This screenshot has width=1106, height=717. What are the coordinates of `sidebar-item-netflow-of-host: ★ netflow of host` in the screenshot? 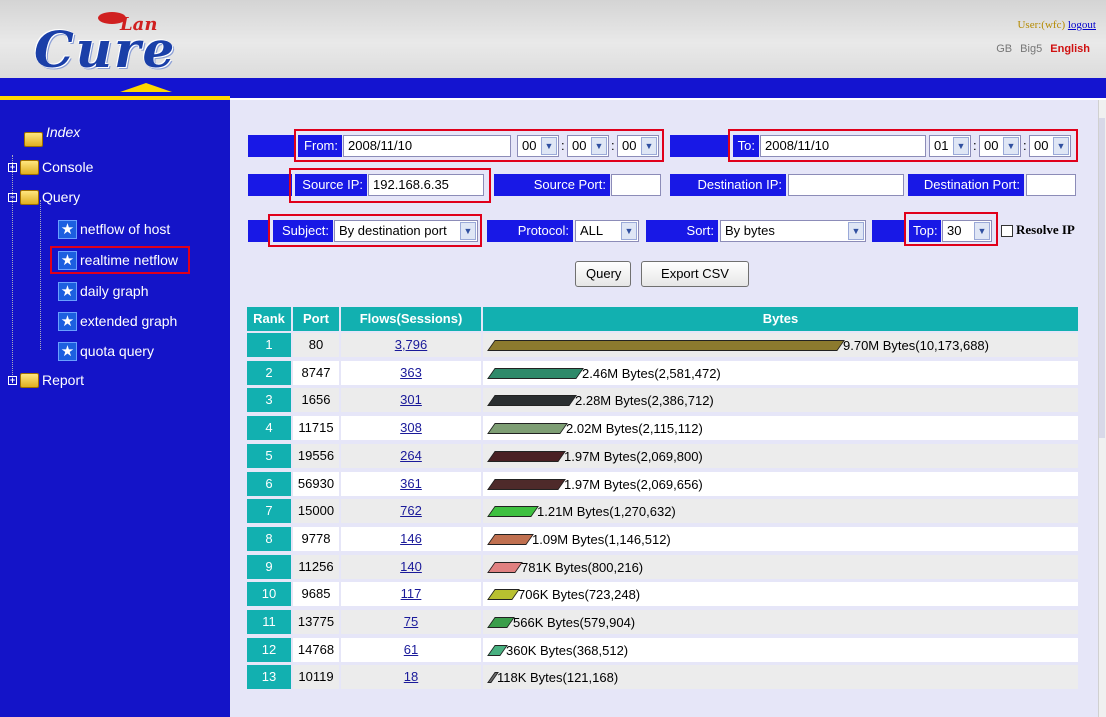 It's located at (114, 229).